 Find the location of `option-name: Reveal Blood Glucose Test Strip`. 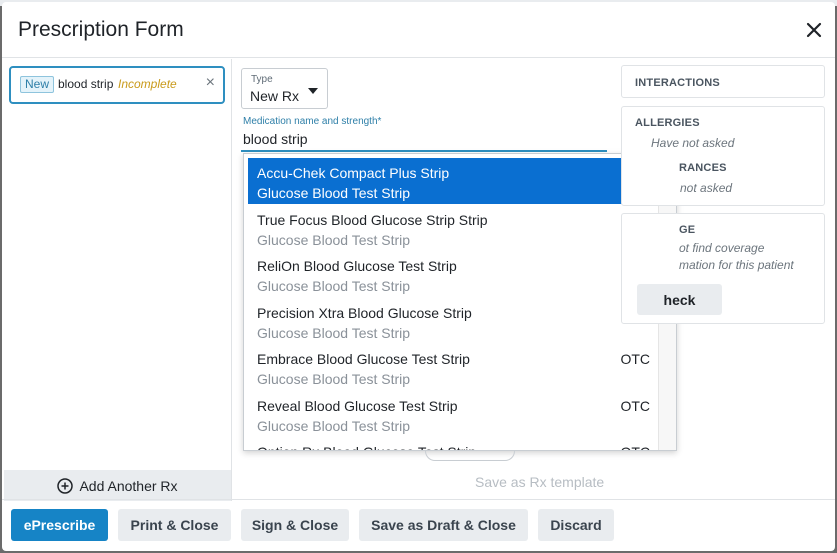

option-name: Reveal Blood Glucose Test Strip is located at coordinates (357, 405).